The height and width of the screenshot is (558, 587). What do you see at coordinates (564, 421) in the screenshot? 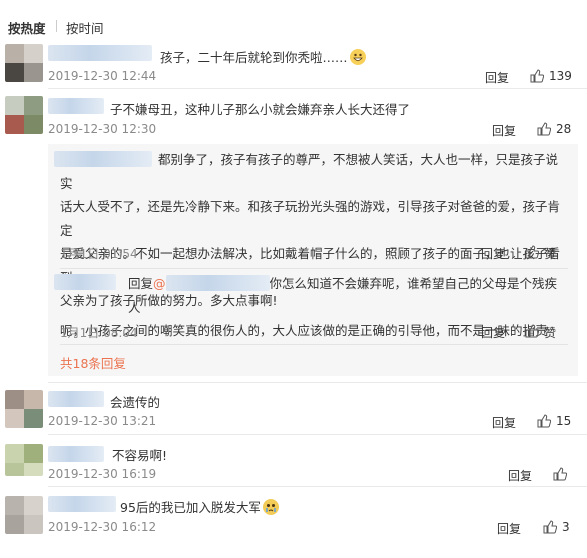
I see `like-count: 15` at bounding box center [564, 421].